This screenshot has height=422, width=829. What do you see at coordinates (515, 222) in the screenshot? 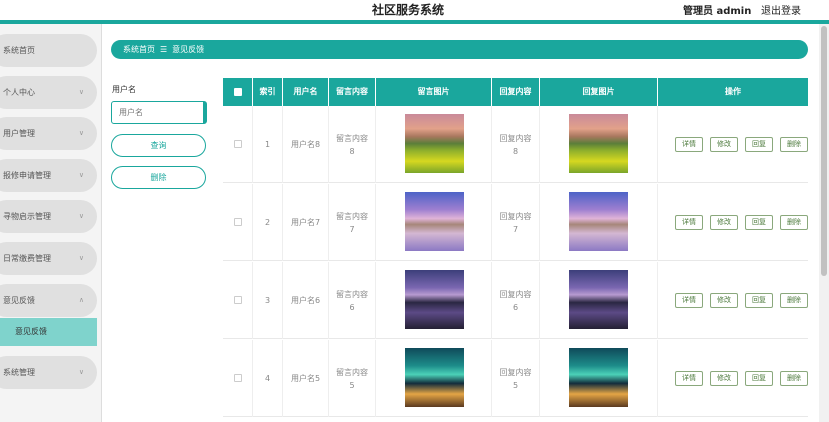
I see `table-row: 2 用户名7 留言内容 7 回复内容 7 详情 修改 回复 删除` at bounding box center [515, 222].